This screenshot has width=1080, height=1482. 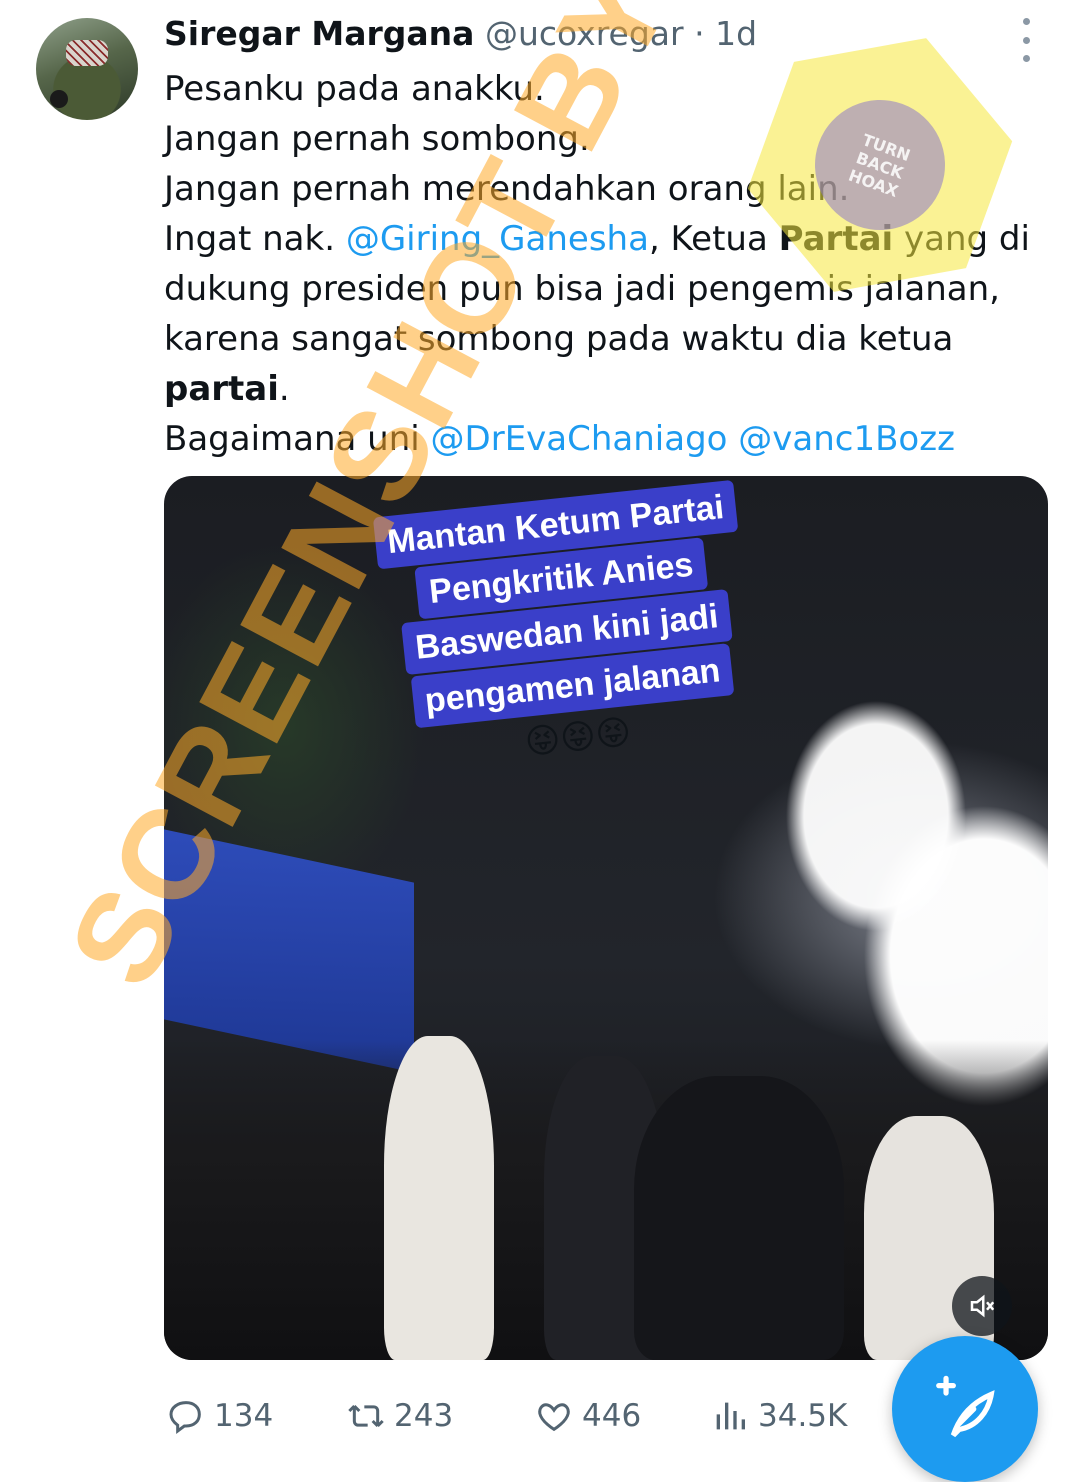 What do you see at coordinates (244, 1416) in the screenshot?
I see `reply-count: 134` at bounding box center [244, 1416].